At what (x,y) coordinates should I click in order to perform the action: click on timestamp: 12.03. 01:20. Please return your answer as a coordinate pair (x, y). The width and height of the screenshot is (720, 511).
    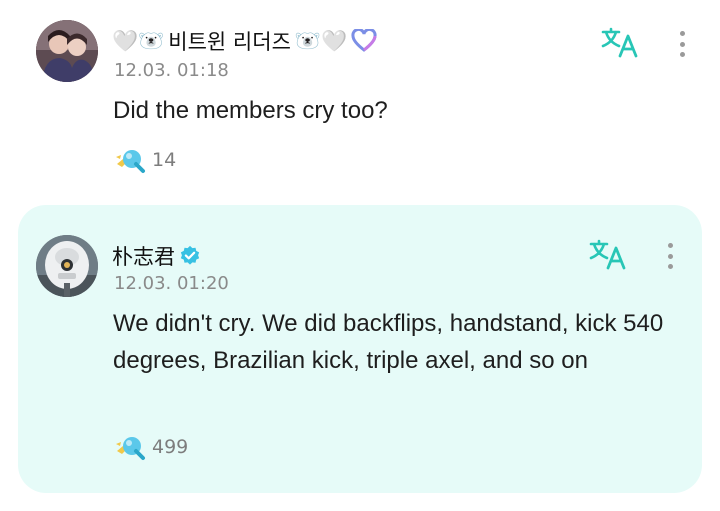
    Looking at the image, I should click on (171, 283).